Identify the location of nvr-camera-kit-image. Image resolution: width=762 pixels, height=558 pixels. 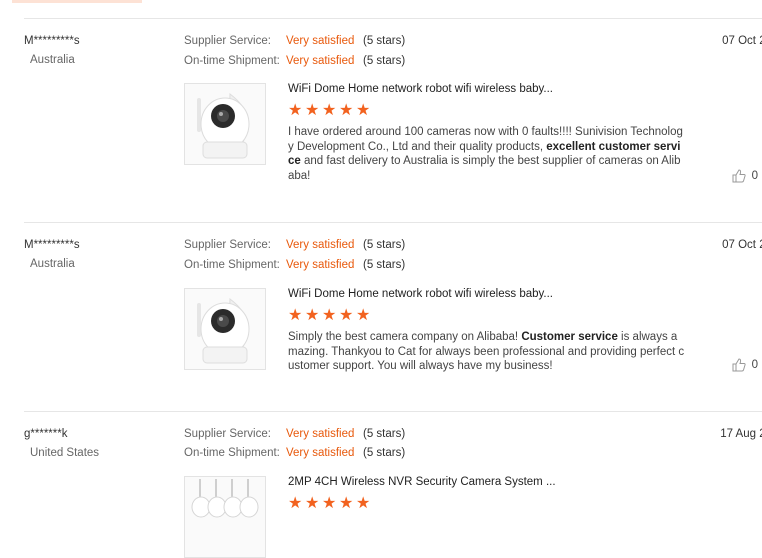
(225, 517).